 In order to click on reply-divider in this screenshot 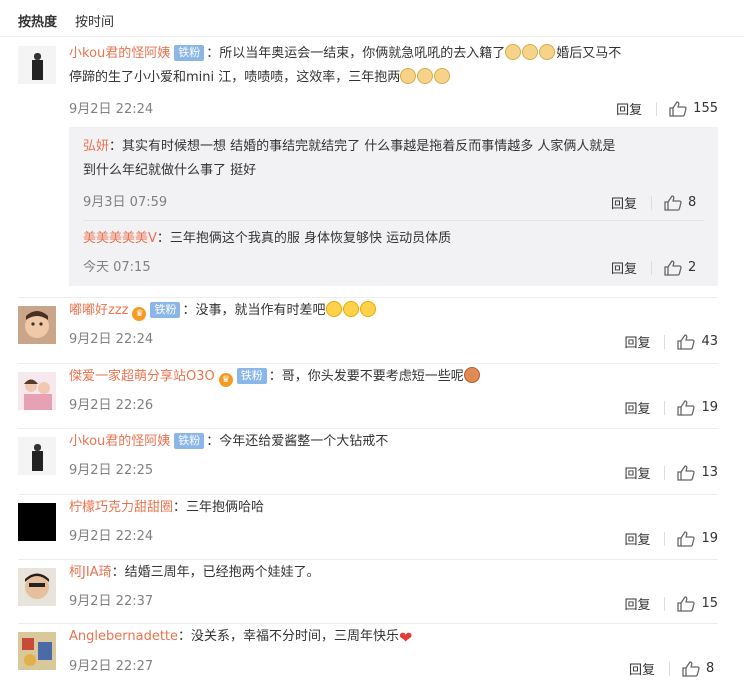, I will do `click(393, 220)`.